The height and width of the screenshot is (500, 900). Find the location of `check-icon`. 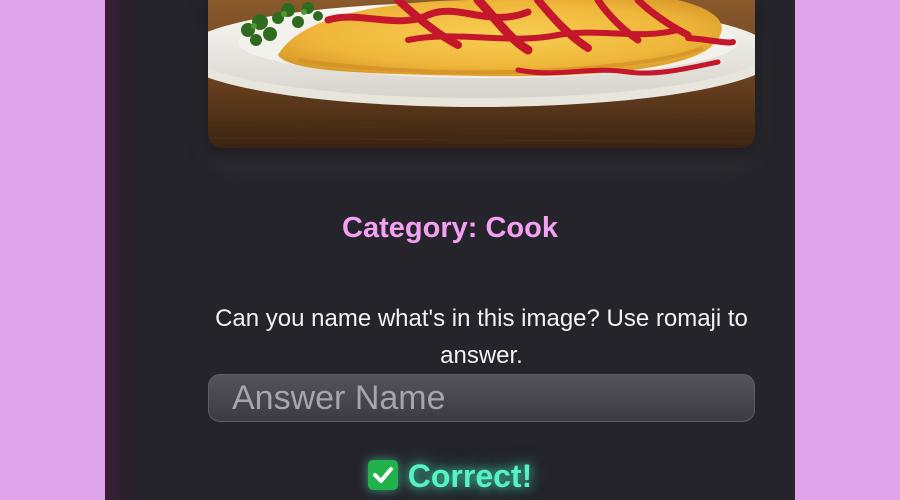

check-icon is located at coordinates (382, 475).